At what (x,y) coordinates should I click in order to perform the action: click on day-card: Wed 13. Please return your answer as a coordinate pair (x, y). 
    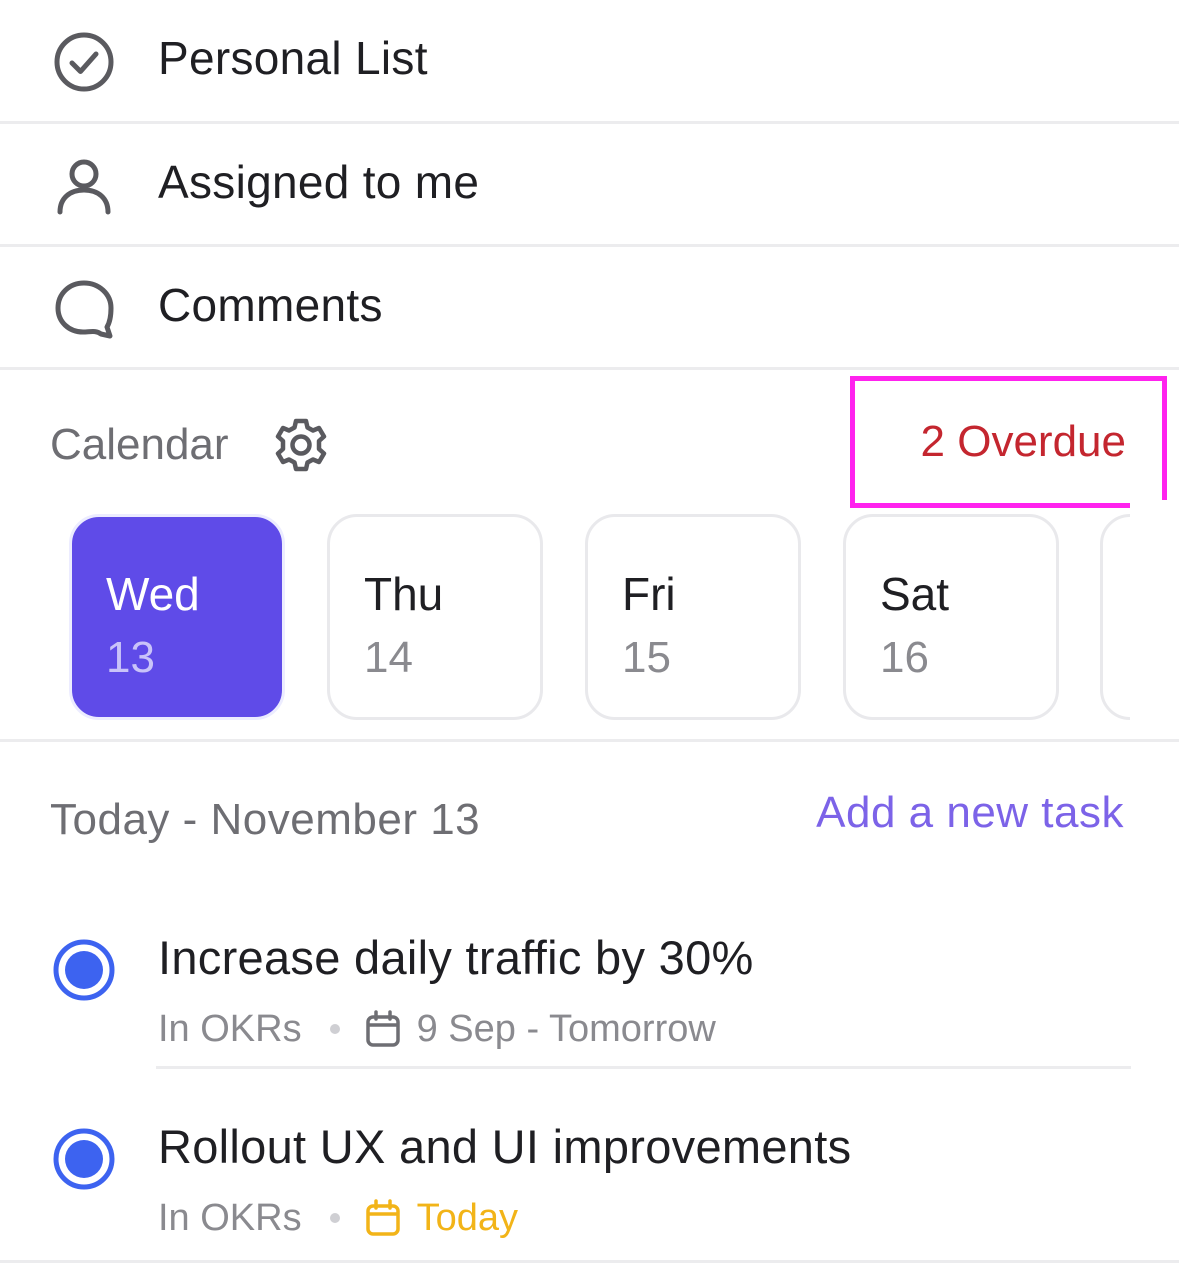
    Looking at the image, I should click on (177, 617).